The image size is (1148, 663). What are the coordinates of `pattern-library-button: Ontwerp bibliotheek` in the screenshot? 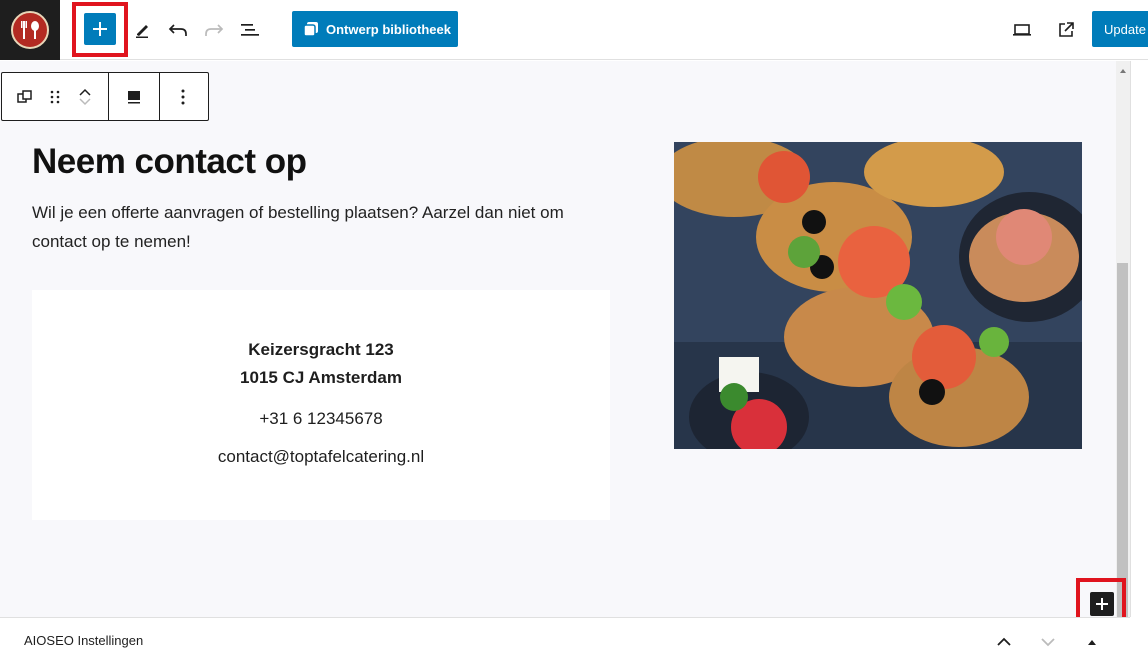 It's located at (375, 29).